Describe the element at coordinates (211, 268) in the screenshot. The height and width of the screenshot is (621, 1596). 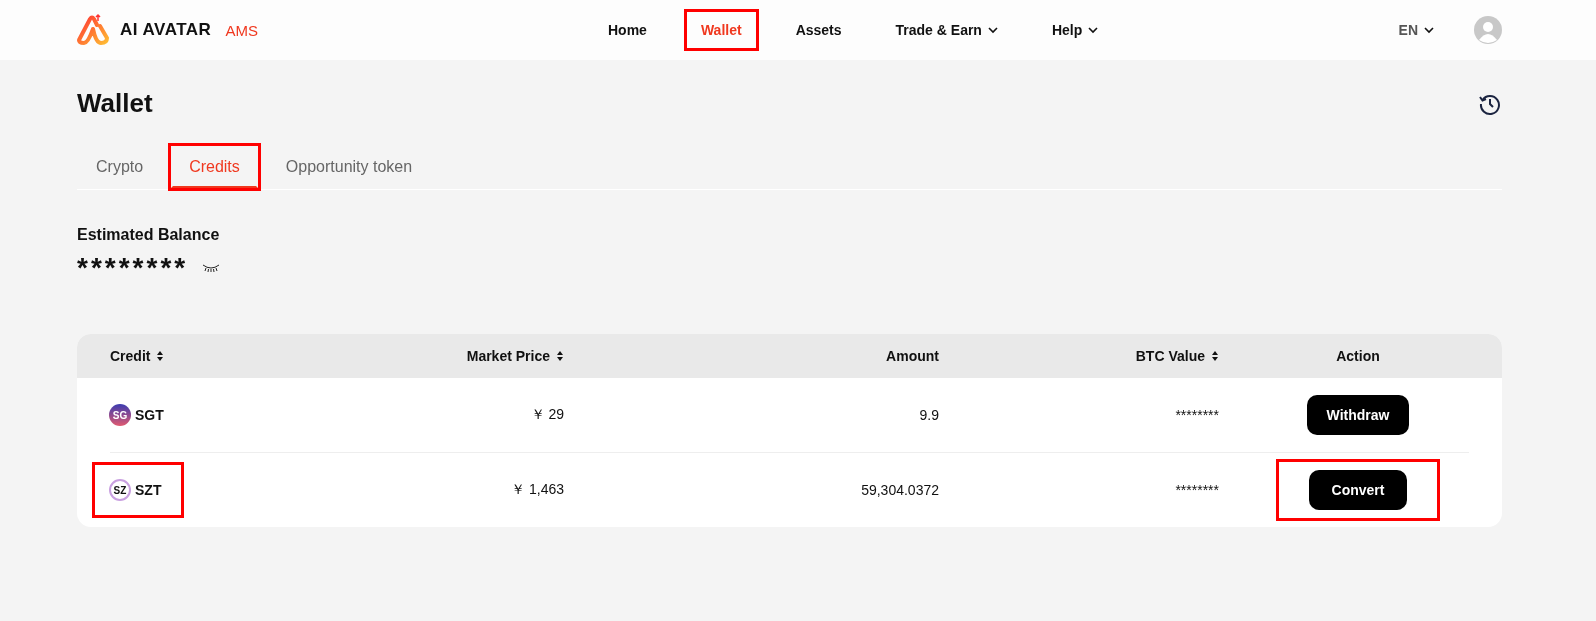
I see `eye-closed-icon` at that location.